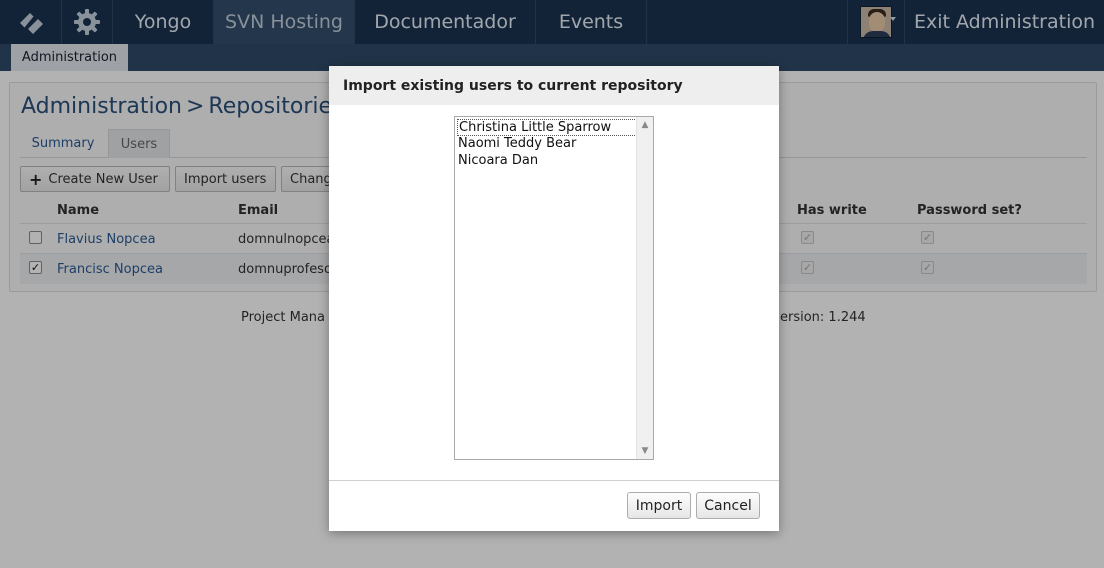 The image size is (1104, 568). Describe the element at coordinates (644, 288) in the screenshot. I see `listbox-scrollbar: ▲ ▼` at that location.